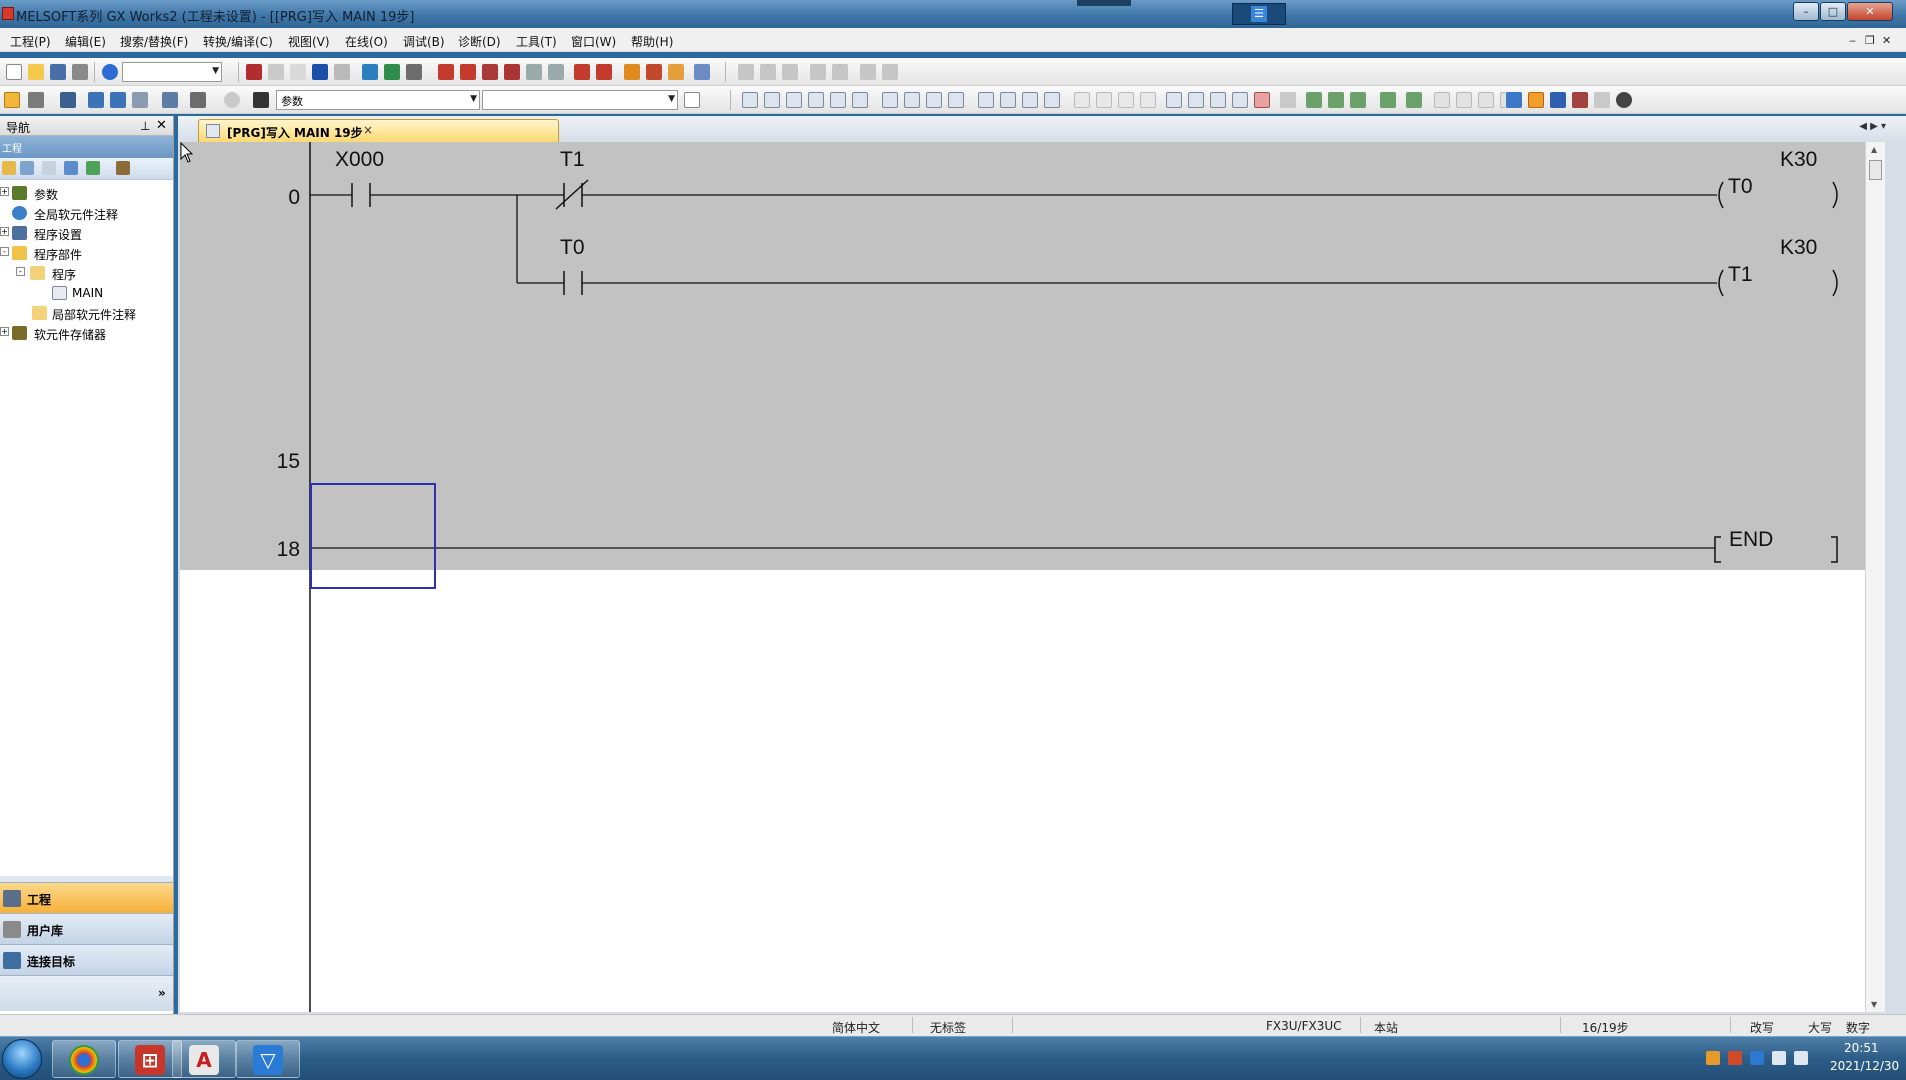 This screenshot has width=1906, height=1080. I want to click on tree-item-local-comment: 局部软元件注释, so click(101, 314).